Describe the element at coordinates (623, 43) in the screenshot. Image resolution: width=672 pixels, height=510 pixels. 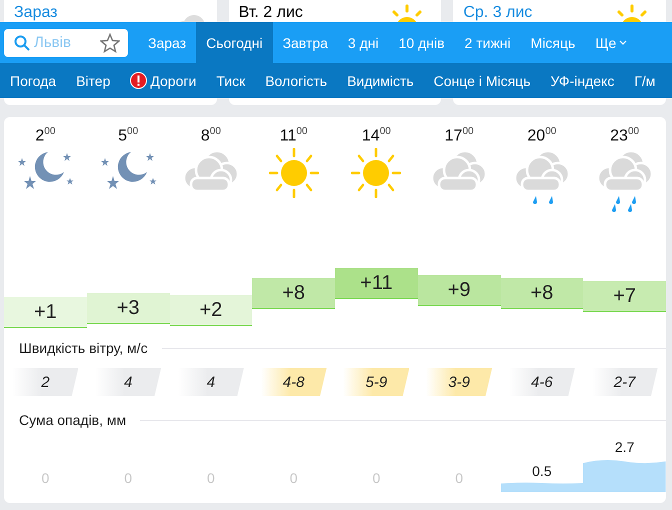
I see `chevron-down-icon` at that location.